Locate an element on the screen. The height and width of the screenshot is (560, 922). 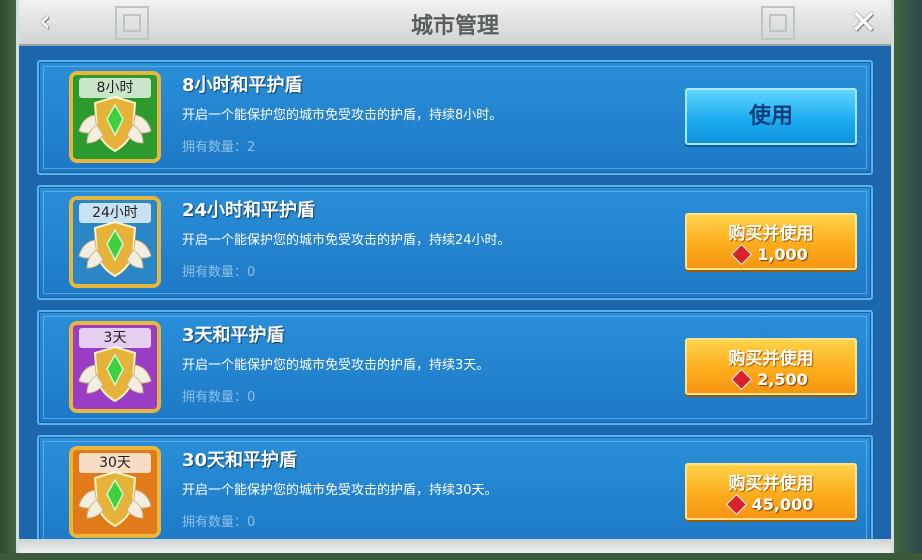
shield-name: 30天和平护盾 is located at coordinates (240, 460).